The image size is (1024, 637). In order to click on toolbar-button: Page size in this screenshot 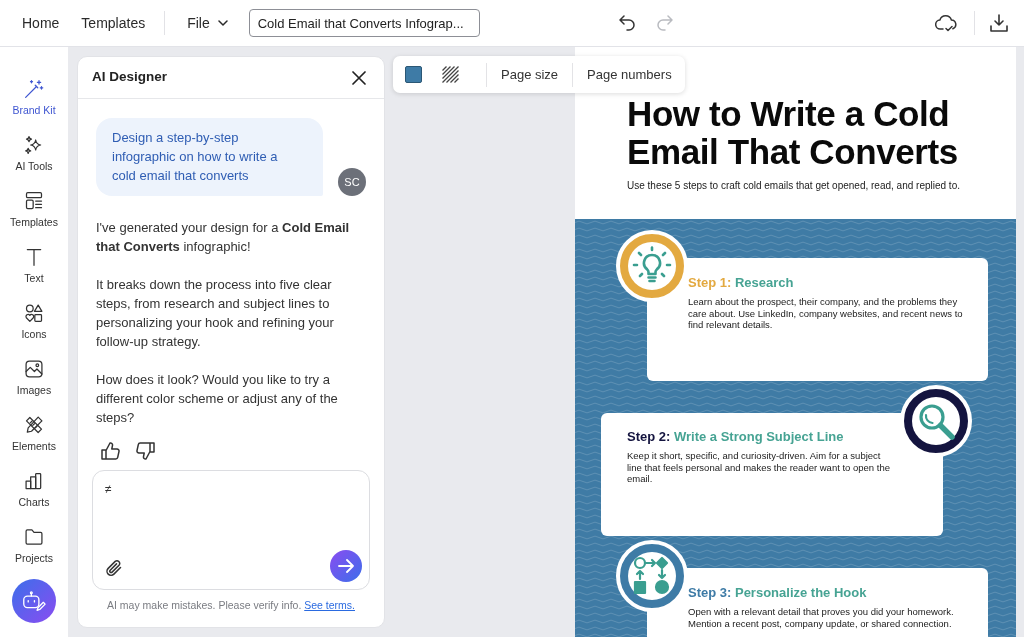, I will do `click(530, 74)`.